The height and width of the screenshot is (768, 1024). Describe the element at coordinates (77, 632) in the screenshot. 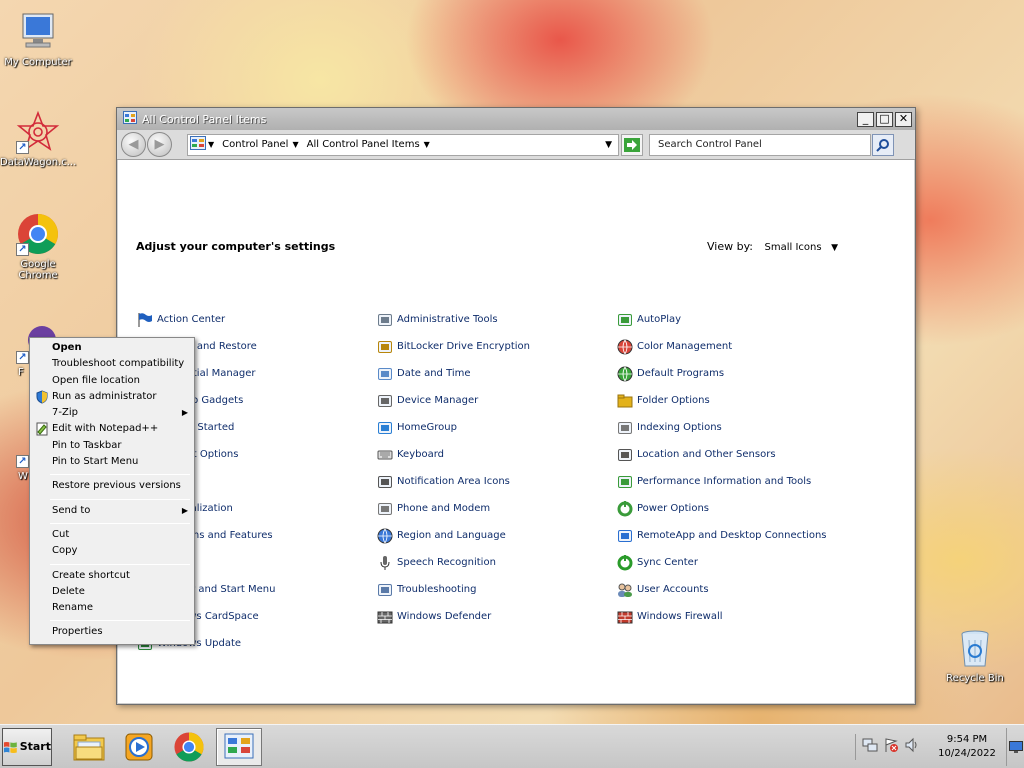

I see `menu-item-label: Properties` at that location.